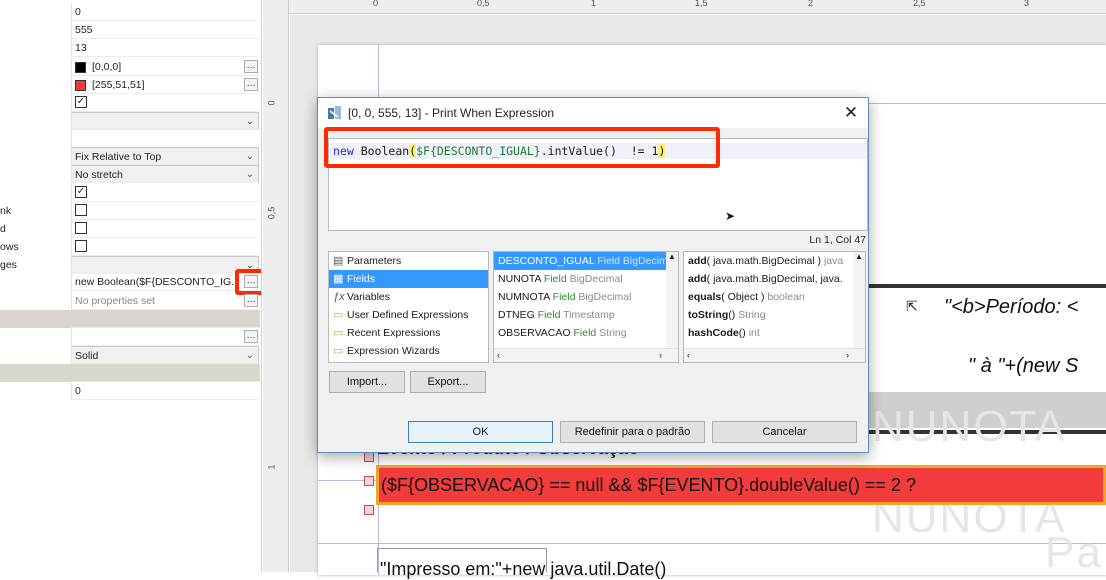  Describe the element at coordinates (480, 432) in the screenshot. I see `ok-button: OK` at that location.